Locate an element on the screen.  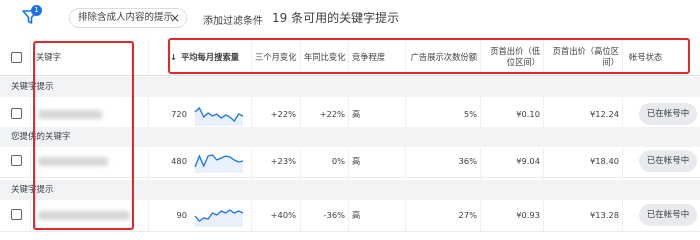
sparkline-area is located at coordinates (219, 117).